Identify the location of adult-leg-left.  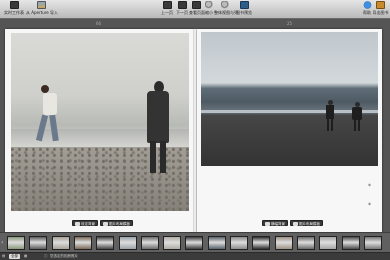
(153, 157).